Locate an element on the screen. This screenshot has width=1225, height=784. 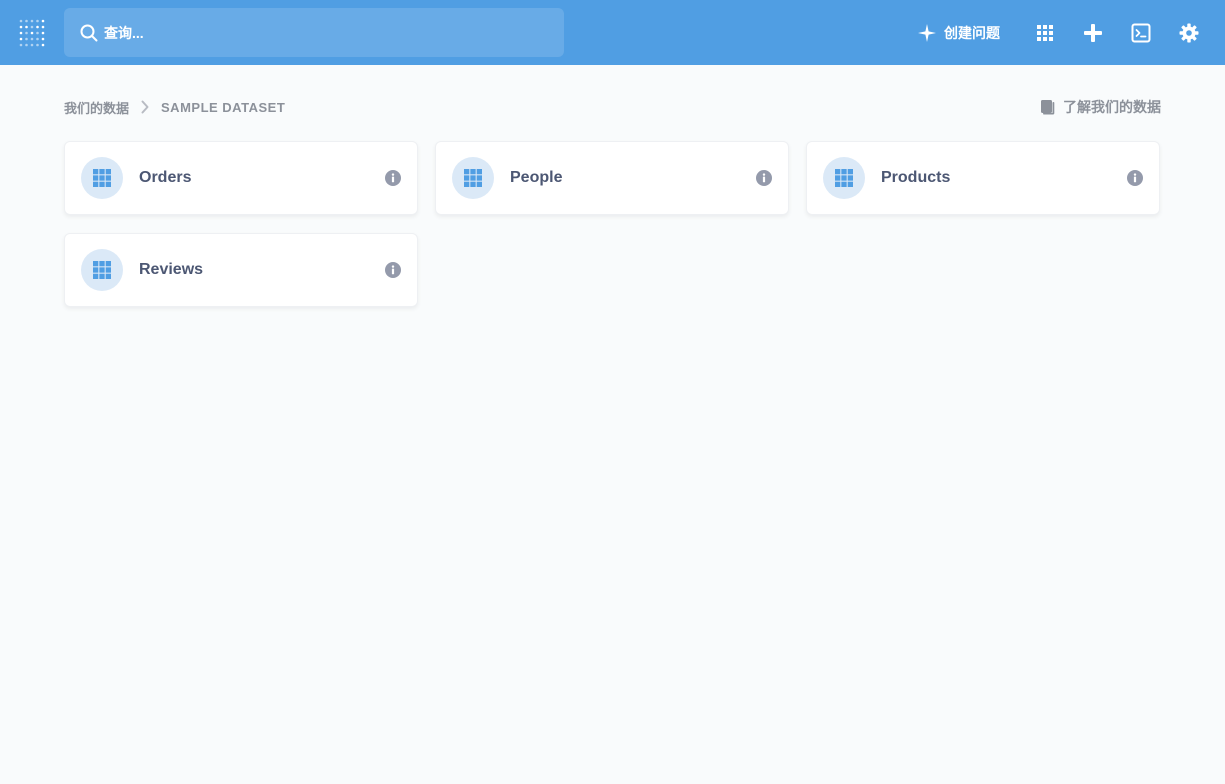
terminal-icon is located at coordinates (1141, 33).